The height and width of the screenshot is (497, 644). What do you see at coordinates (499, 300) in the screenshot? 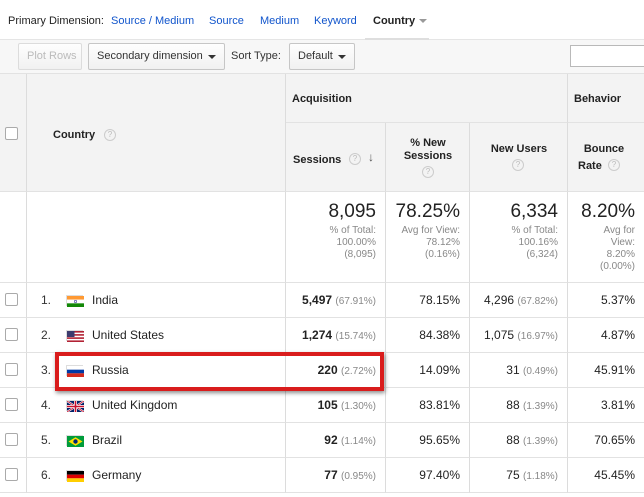
I see `new-users-value: 4,296` at bounding box center [499, 300].